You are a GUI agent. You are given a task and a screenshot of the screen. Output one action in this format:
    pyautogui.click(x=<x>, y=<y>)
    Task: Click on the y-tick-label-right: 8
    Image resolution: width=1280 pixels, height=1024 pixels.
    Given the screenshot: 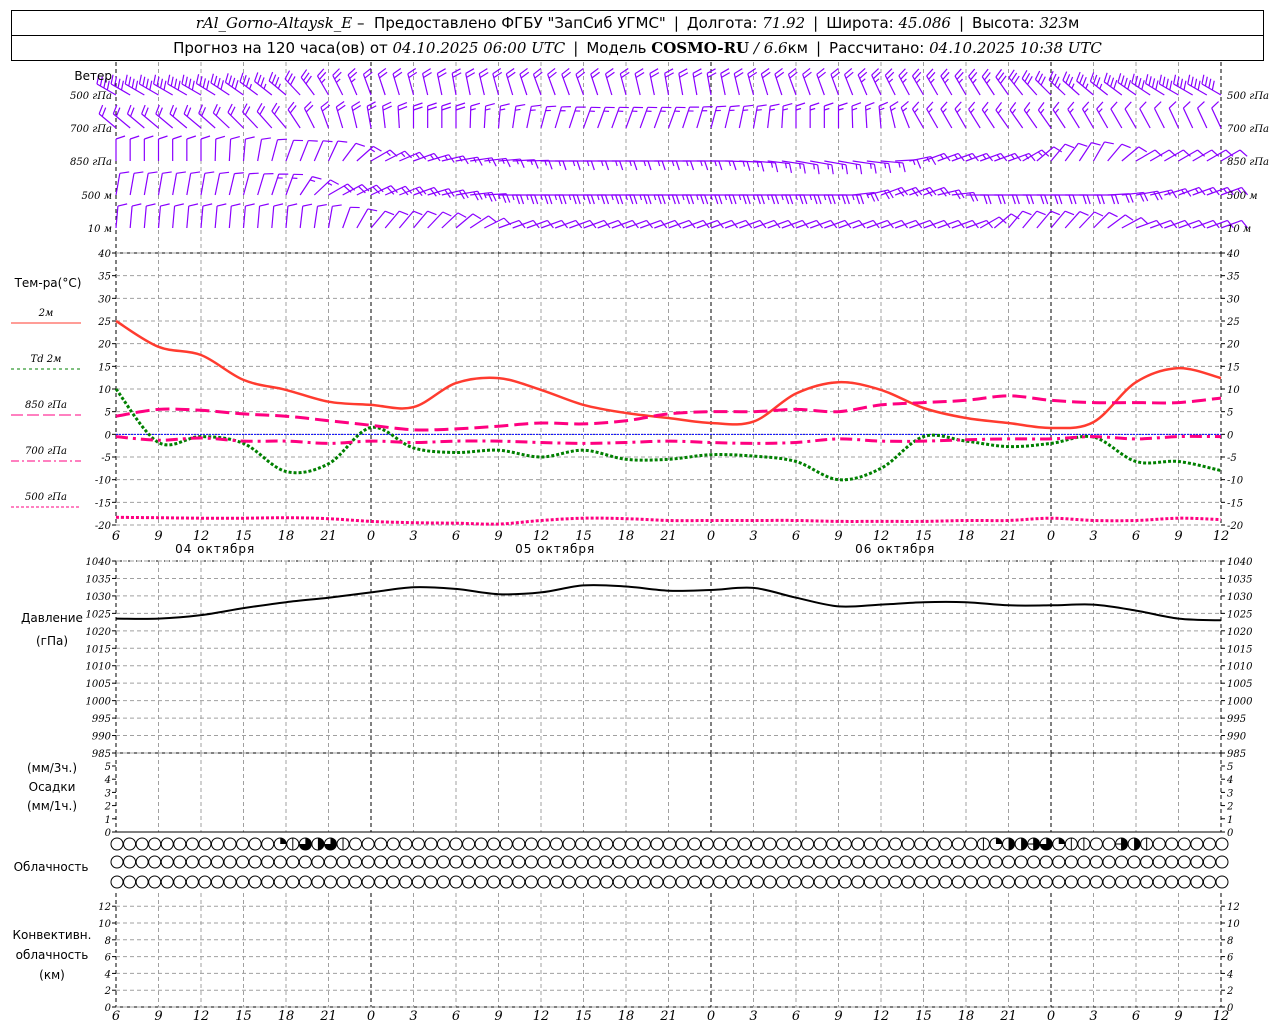 What is the action you would take?
    pyautogui.click(x=1230, y=941)
    